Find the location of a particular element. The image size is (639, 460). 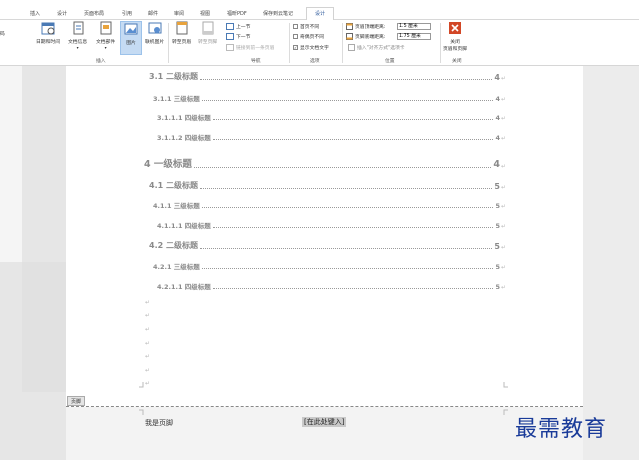

toc-entry: 3.1.1.2 四级标题 4 ↵ is located at coordinates (331, 137).